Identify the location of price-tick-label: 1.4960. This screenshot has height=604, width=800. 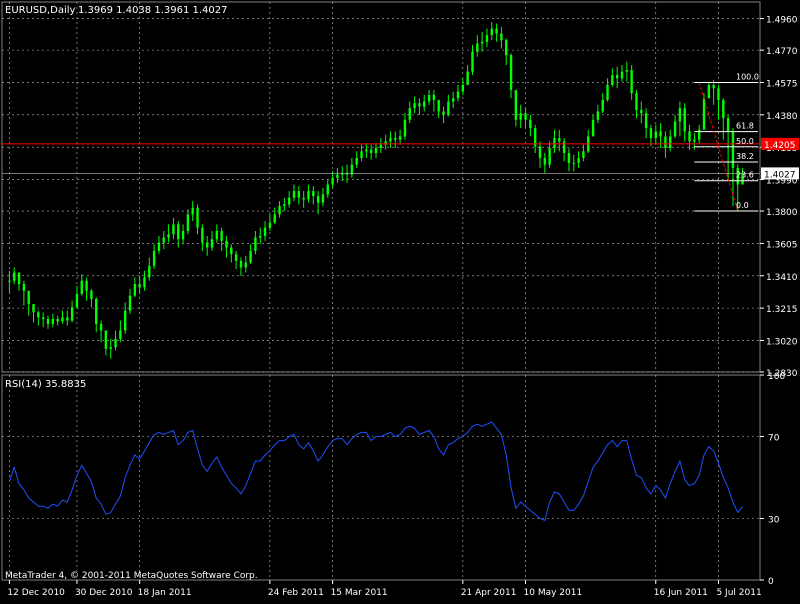
(782, 21).